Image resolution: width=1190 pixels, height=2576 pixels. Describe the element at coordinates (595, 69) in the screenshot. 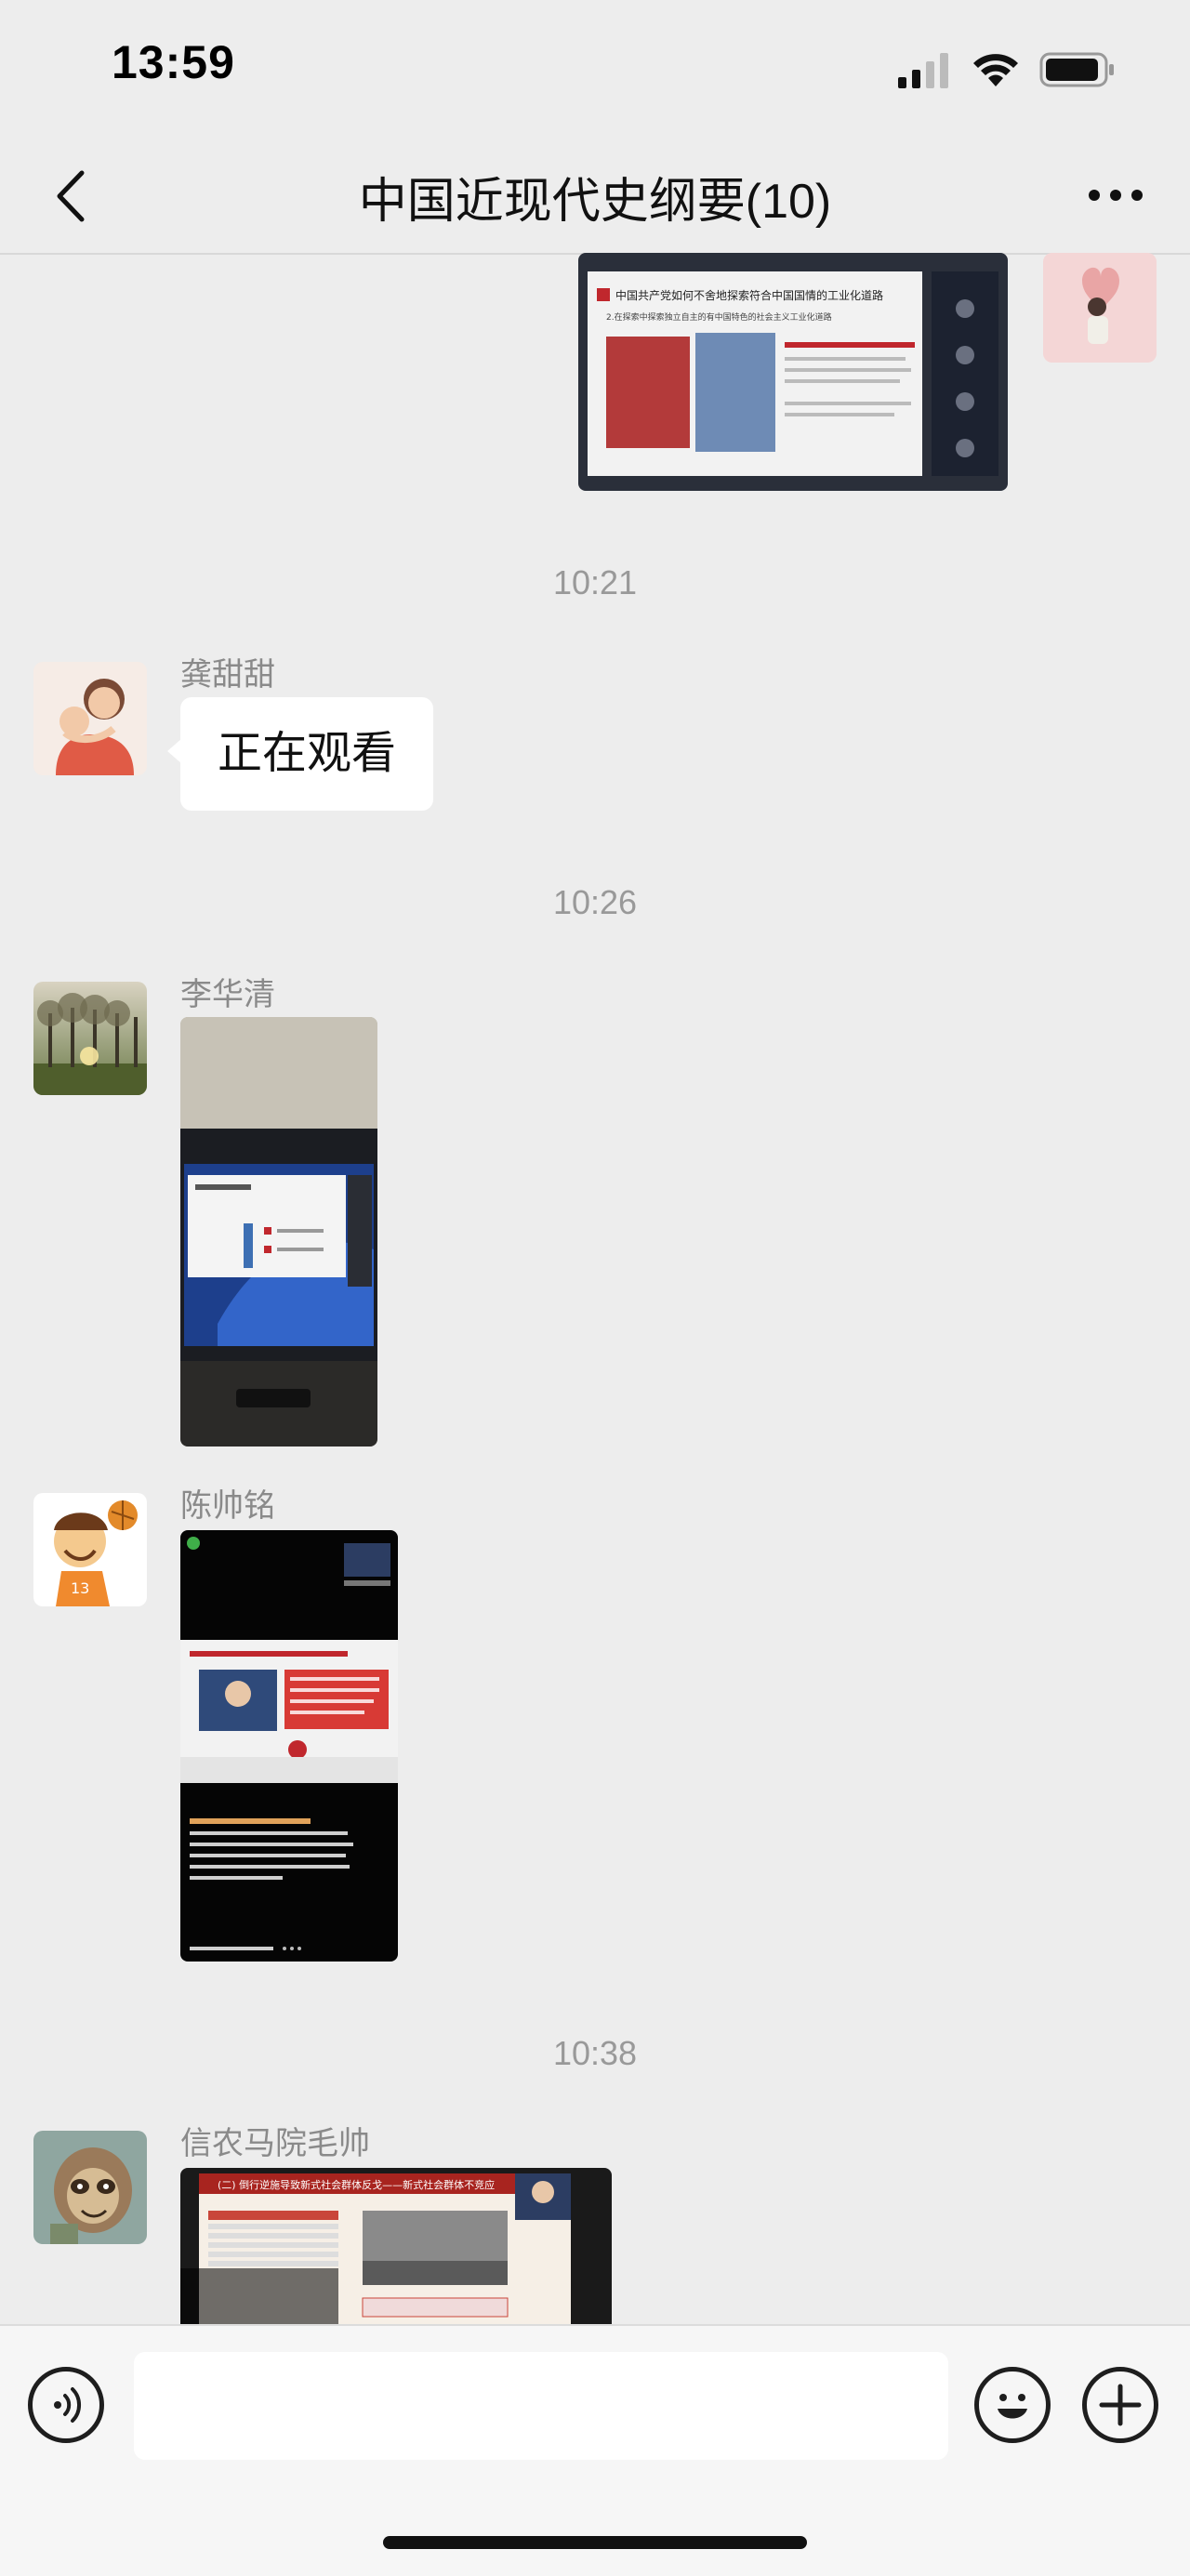

I see `status-bar: 13:59` at that location.